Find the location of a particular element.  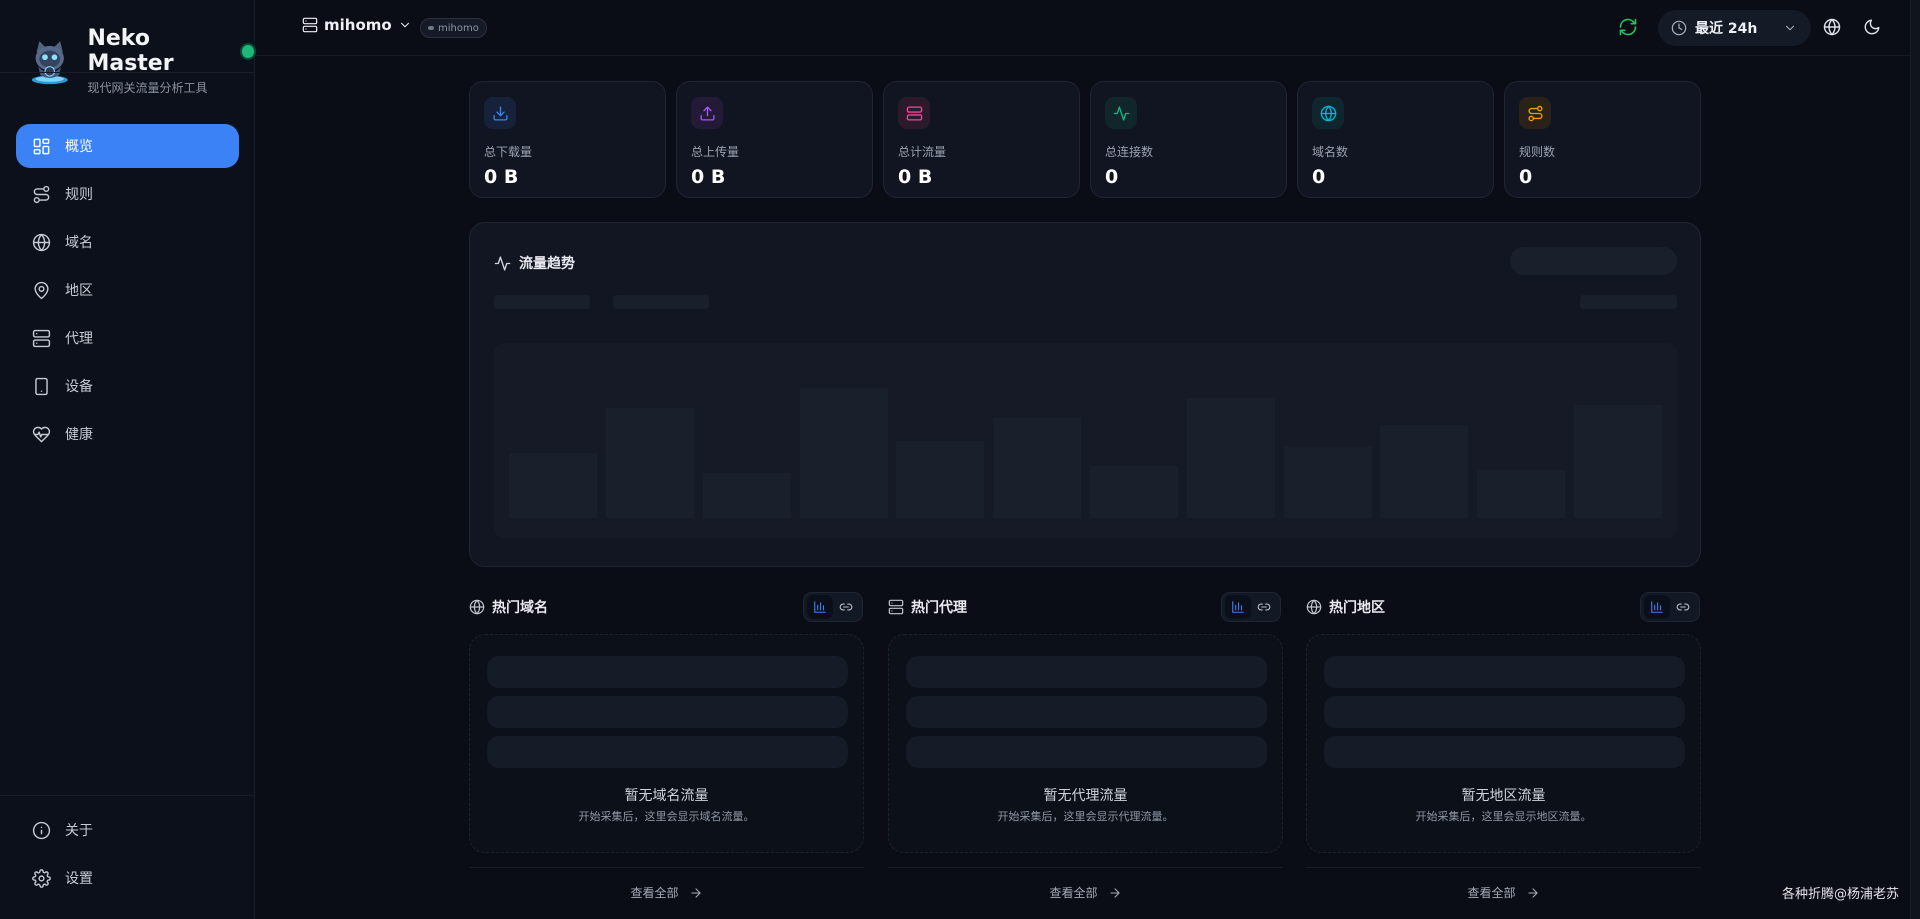

sidebar-item-label: 设备 is located at coordinates (79, 387).